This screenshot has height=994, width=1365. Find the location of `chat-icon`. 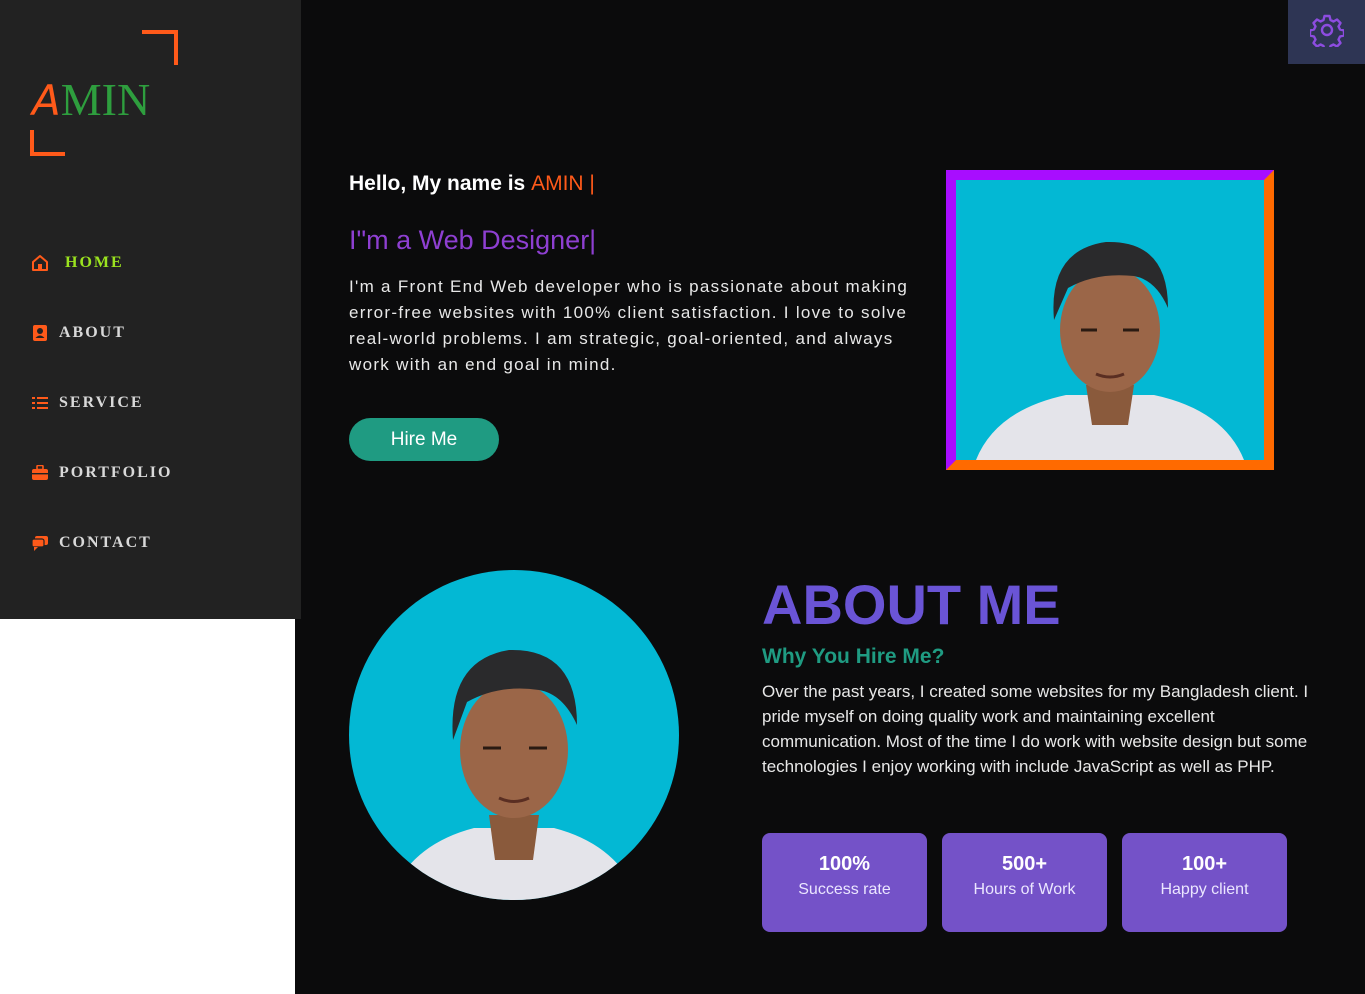

chat-icon is located at coordinates (40, 543).